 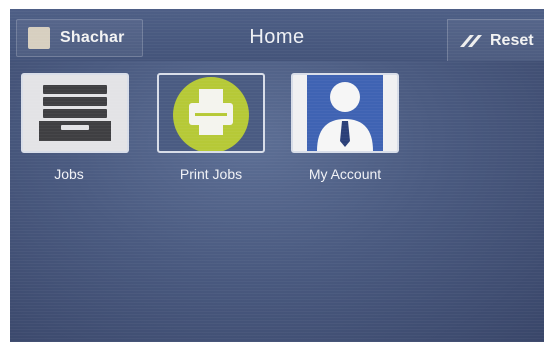 What do you see at coordinates (471, 40) in the screenshot?
I see `reset-icon` at bounding box center [471, 40].